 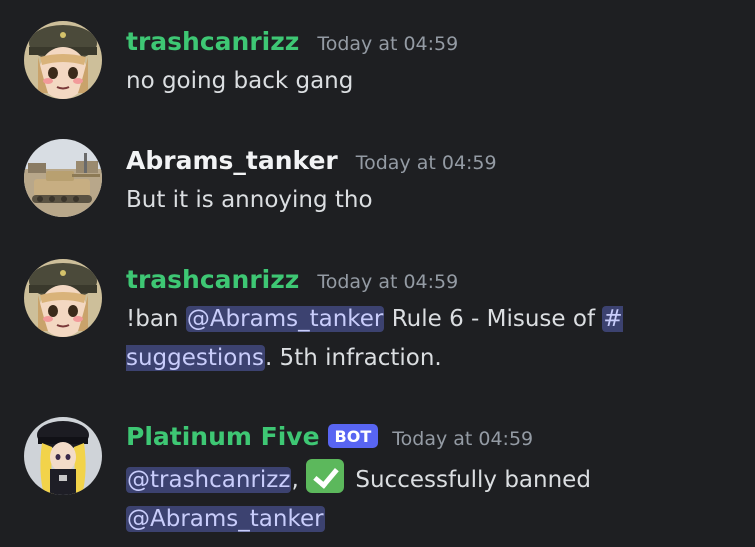 What do you see at coordinates (469, 480) in the screenshot?
I see `message-text: Successfully banned` at bounding box center [469, 480].